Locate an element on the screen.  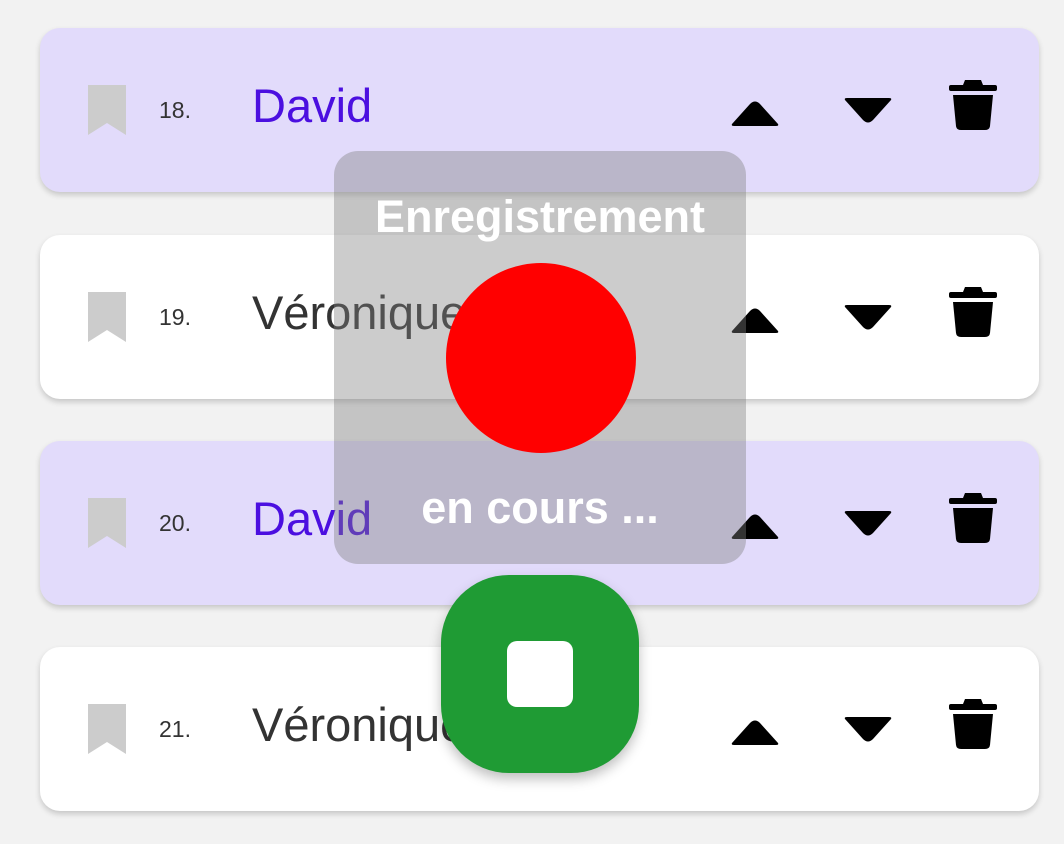
stop-icon is located at coordinates (540, 674).